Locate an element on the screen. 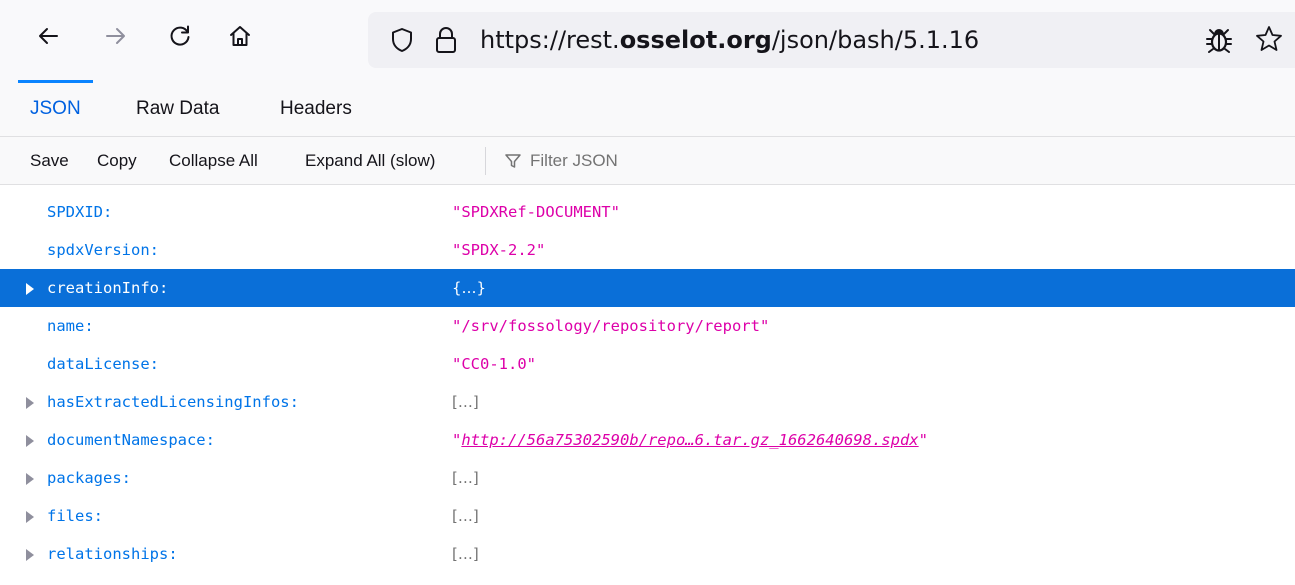 The image size is (1295, 585). json-key: files: is located at coordinates (75, 516).